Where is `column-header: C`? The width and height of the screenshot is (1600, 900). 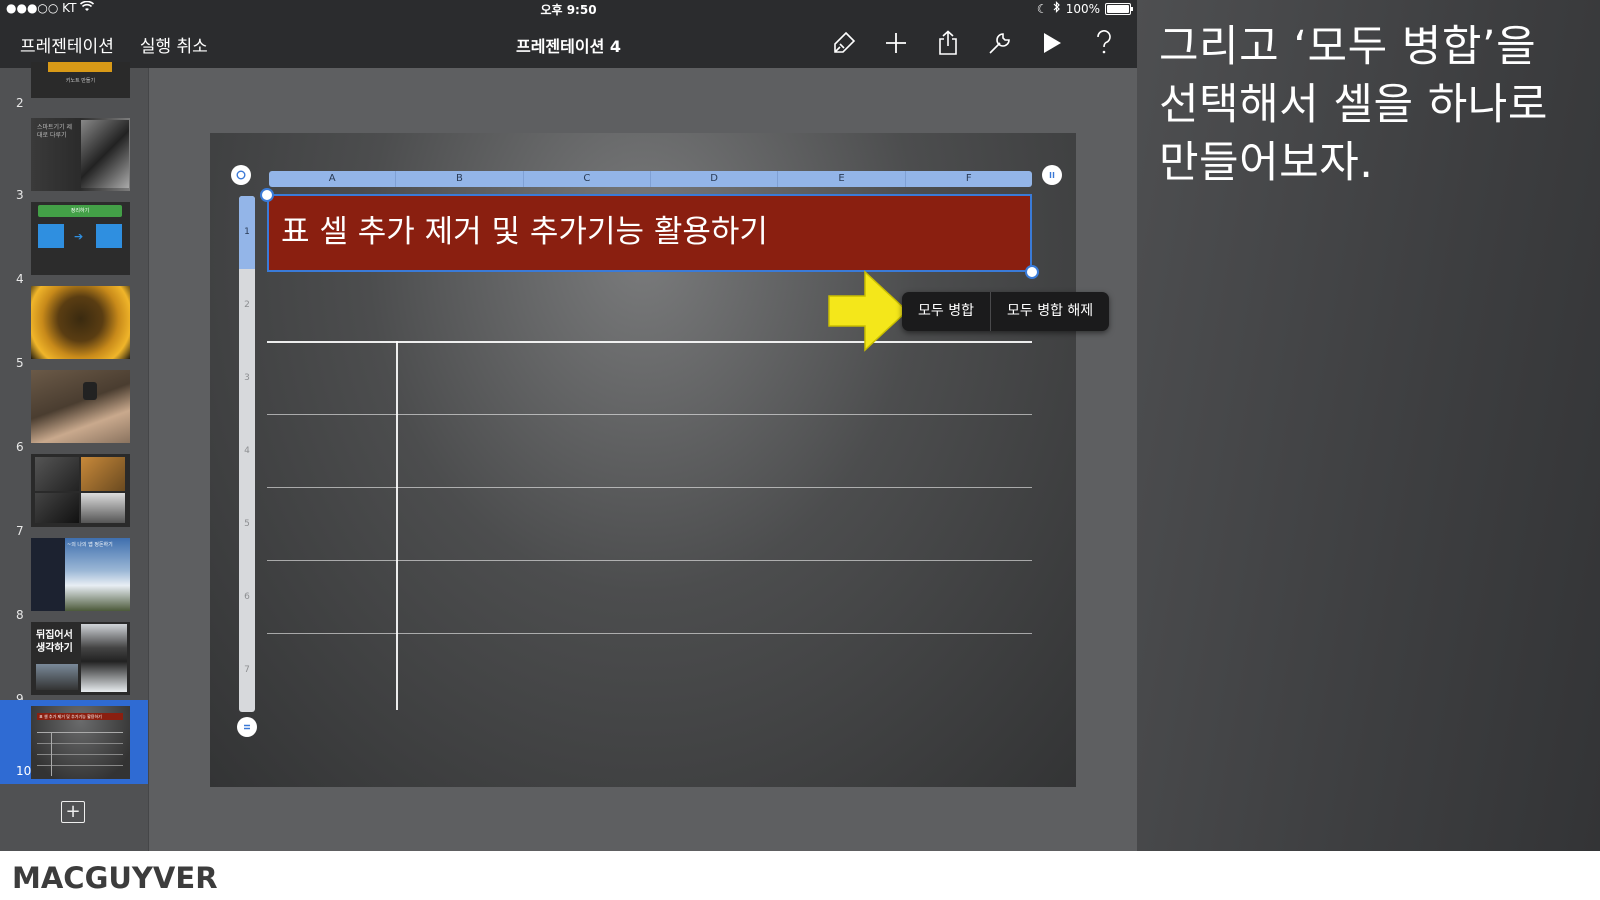 column-header: C is located at coordinates (587, 179).